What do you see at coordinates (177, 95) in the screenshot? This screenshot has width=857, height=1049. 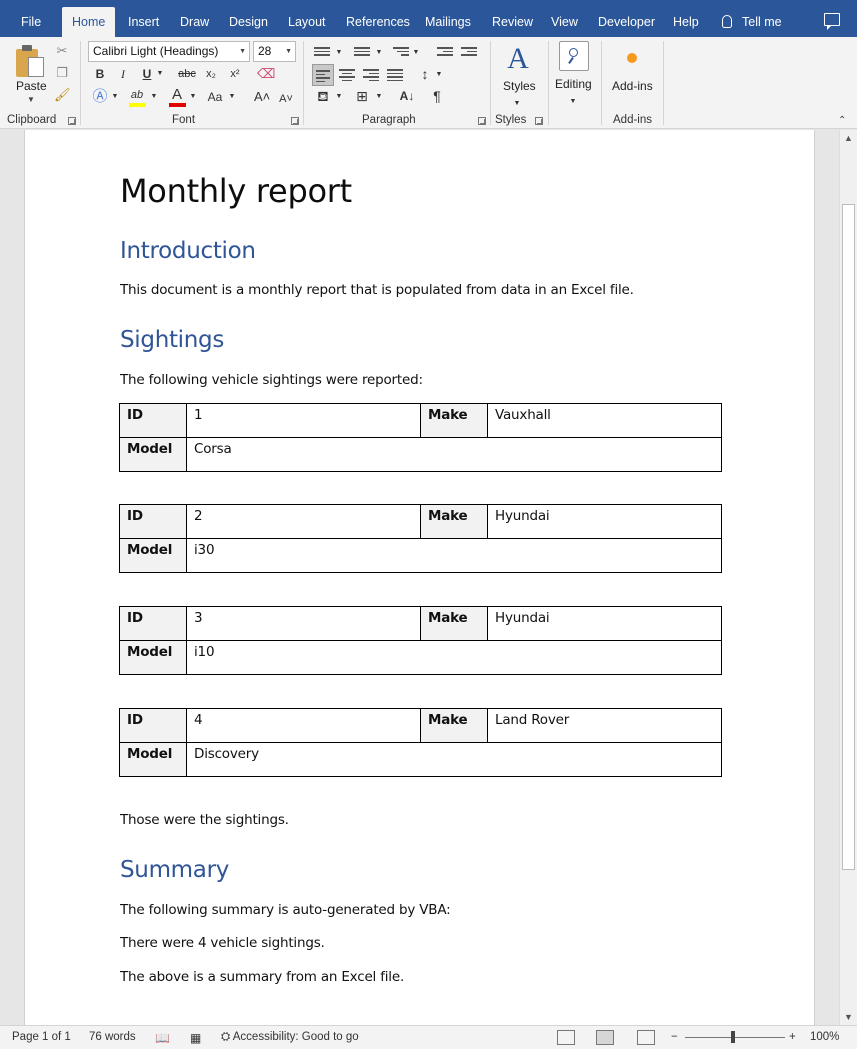 I see `font-color-icon: A` at bounding box center [177, 95].